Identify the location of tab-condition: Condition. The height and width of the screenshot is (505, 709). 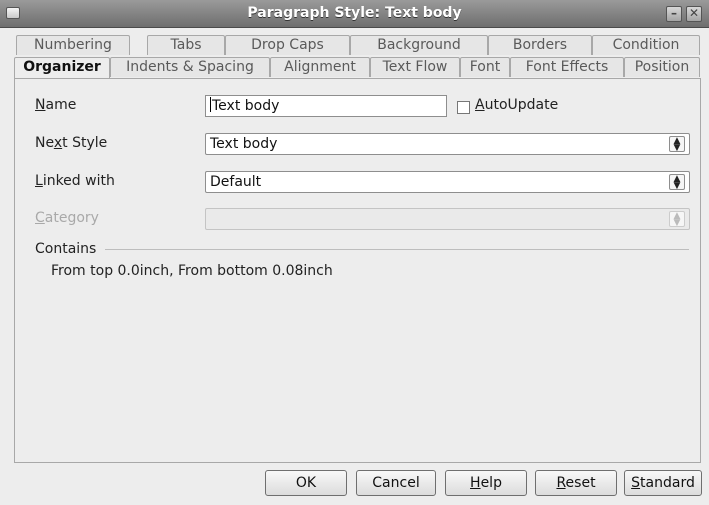
(646, 45).